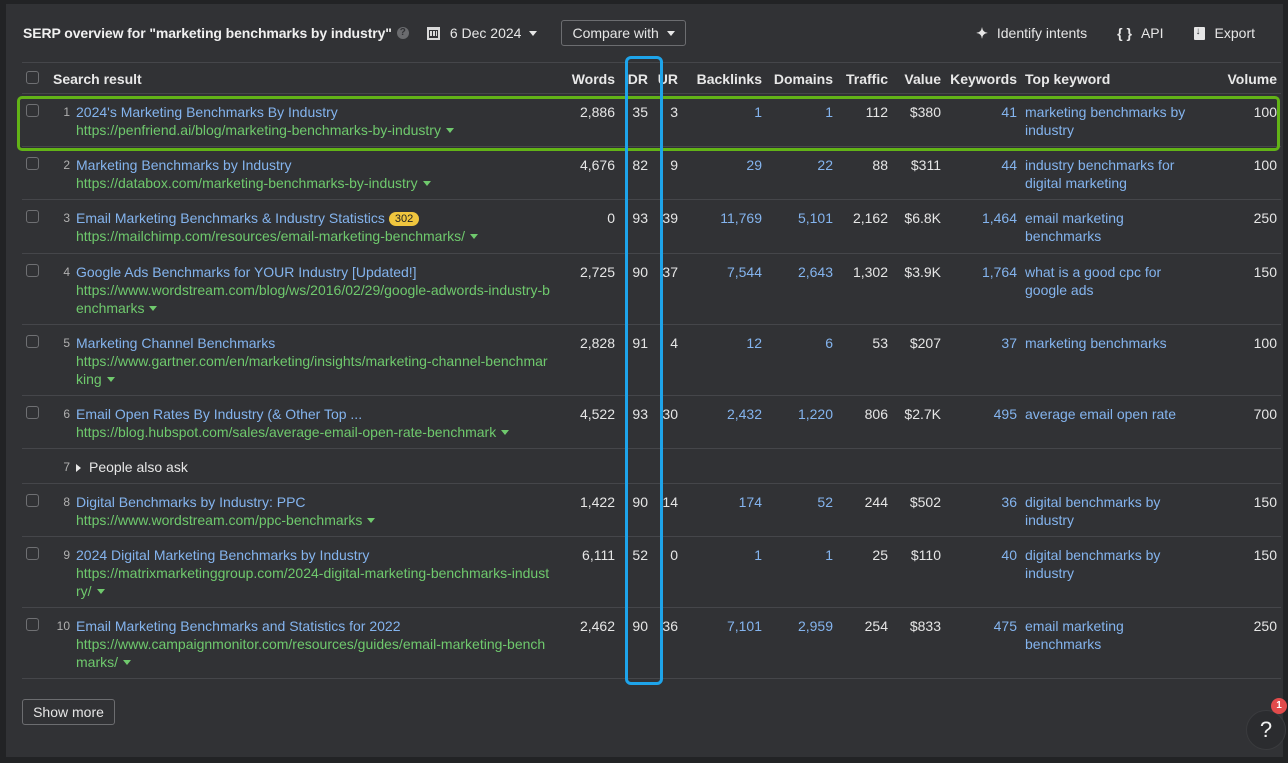 The image size is (1288, 763). What do you see at coordinates (1241, 79) in the screenshot?
I see `column-volume: Volume` at bounding box center [1241, 79].